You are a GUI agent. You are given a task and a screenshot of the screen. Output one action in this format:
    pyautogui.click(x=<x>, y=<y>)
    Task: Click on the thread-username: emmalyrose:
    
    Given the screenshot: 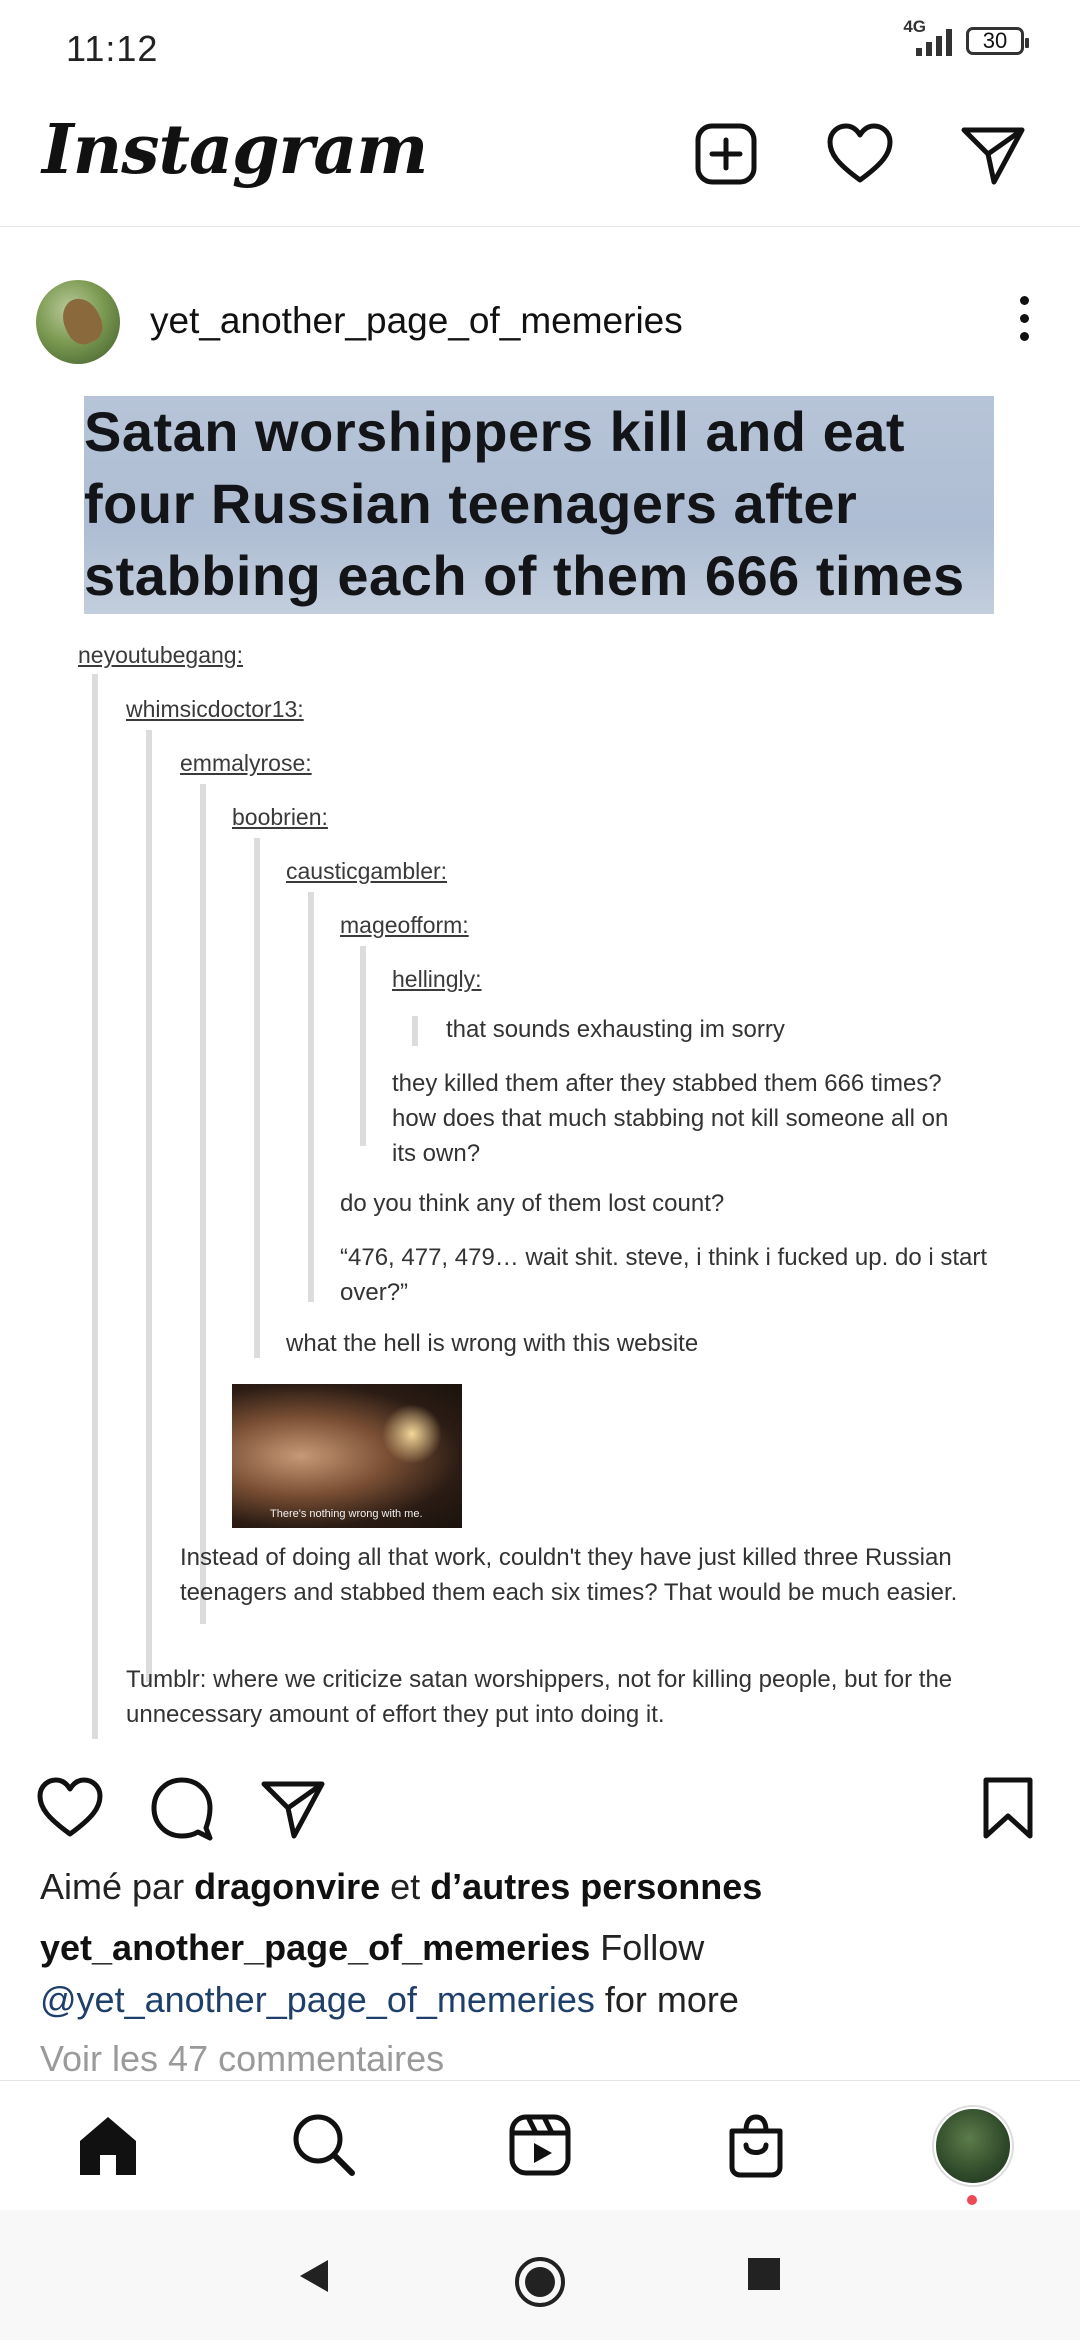 What is the action you would take?
    pyautogui.click(x=246, y=763)
    